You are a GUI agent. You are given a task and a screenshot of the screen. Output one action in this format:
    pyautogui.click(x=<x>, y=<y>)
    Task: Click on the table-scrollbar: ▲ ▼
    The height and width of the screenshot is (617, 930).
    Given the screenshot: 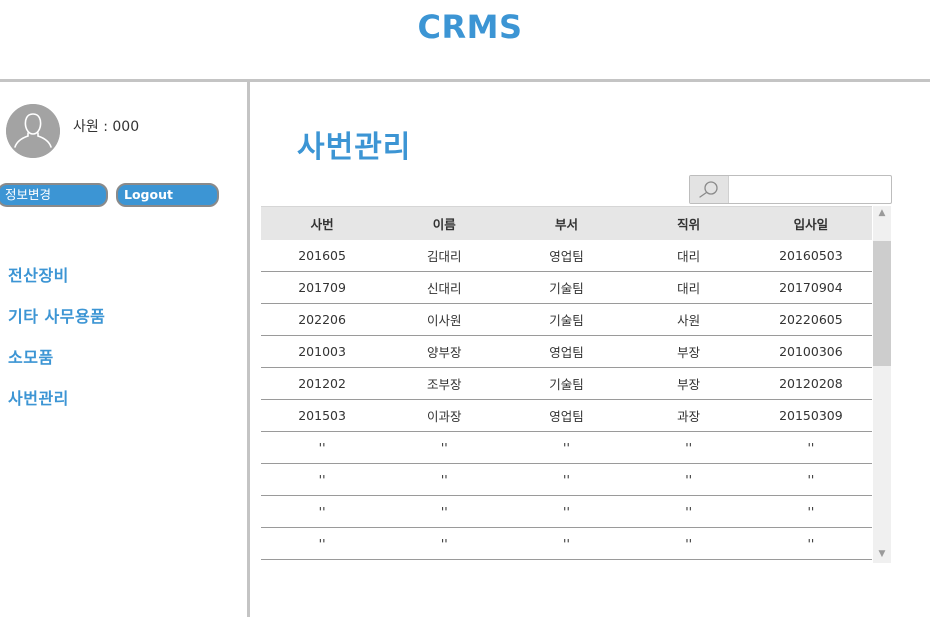 What is the action you would take?
    pyautogui.click(x=882, y=384)
    